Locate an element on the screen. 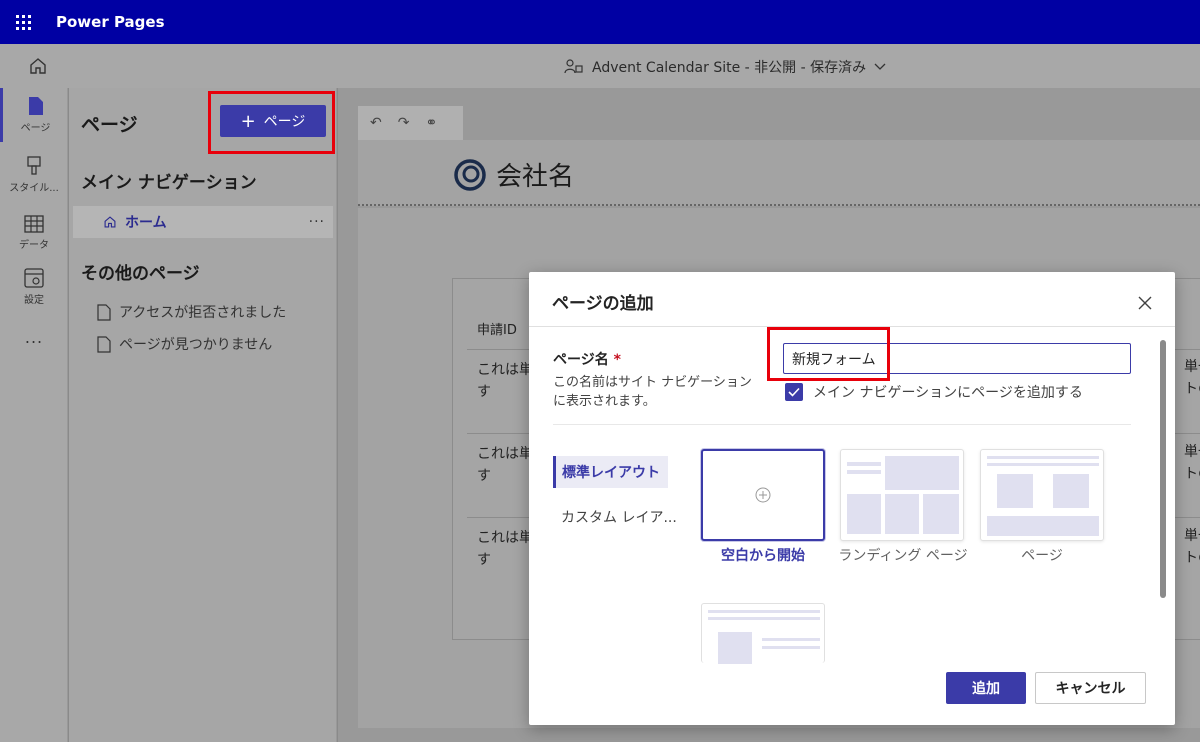 This screenshot has height=742, width=1200. other-page-item: アクセスが拒否されました is located at coordinates (191, 312).